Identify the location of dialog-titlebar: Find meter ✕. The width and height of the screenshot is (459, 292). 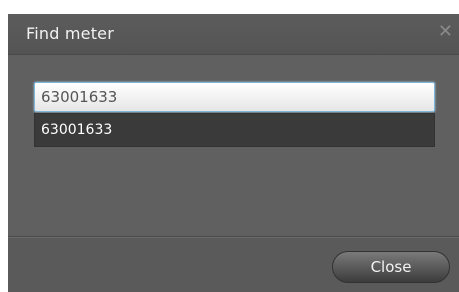
(233, 34).